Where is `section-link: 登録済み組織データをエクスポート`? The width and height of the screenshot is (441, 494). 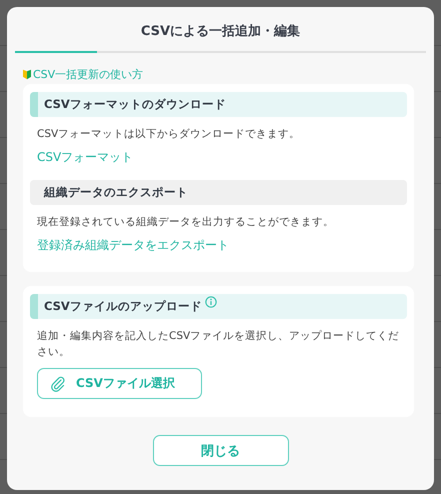 section-link: 登録済み組織データをエクスポート is located at coordinates (222, 245).